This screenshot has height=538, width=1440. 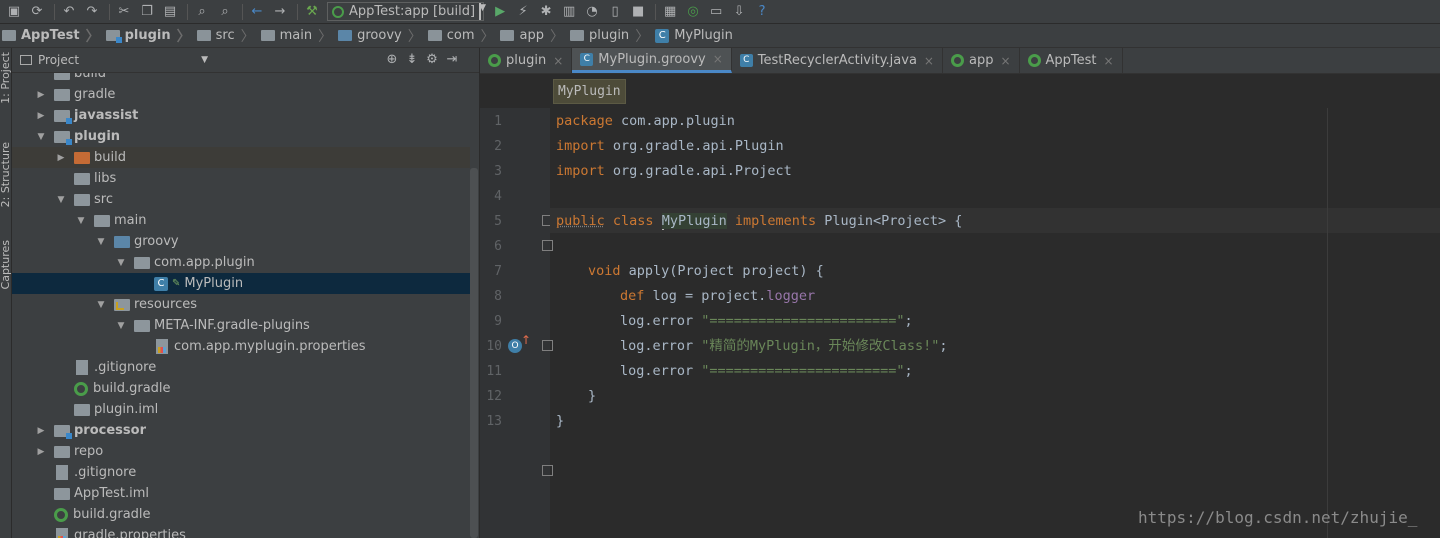 I want to click on tree-scrollbar, so click(x=474, y=353).